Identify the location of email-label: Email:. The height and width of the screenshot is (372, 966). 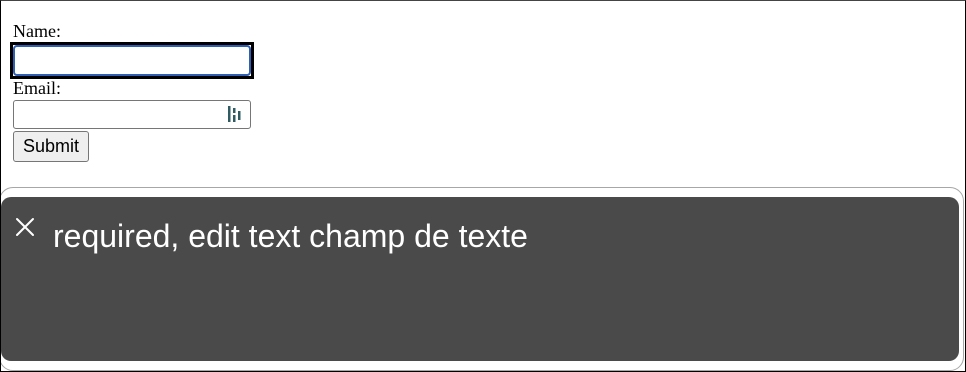
(37, 88).